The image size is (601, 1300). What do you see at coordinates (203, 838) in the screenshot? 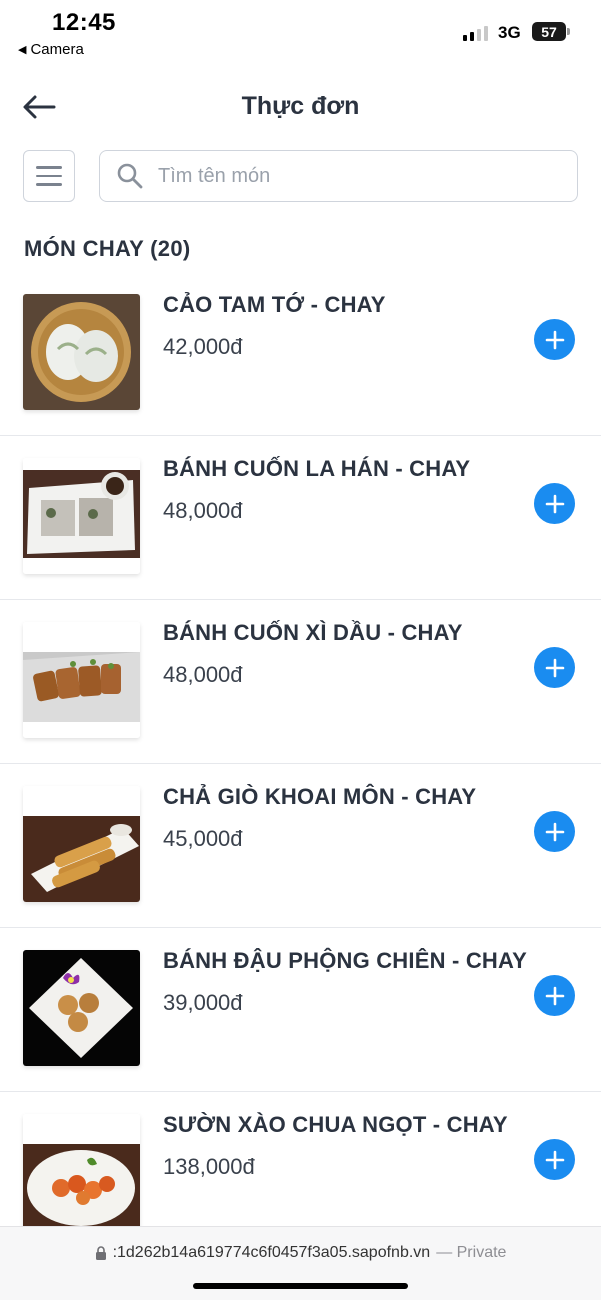
I see `item-price: 45,000đ` at bounding box center [203, 838].